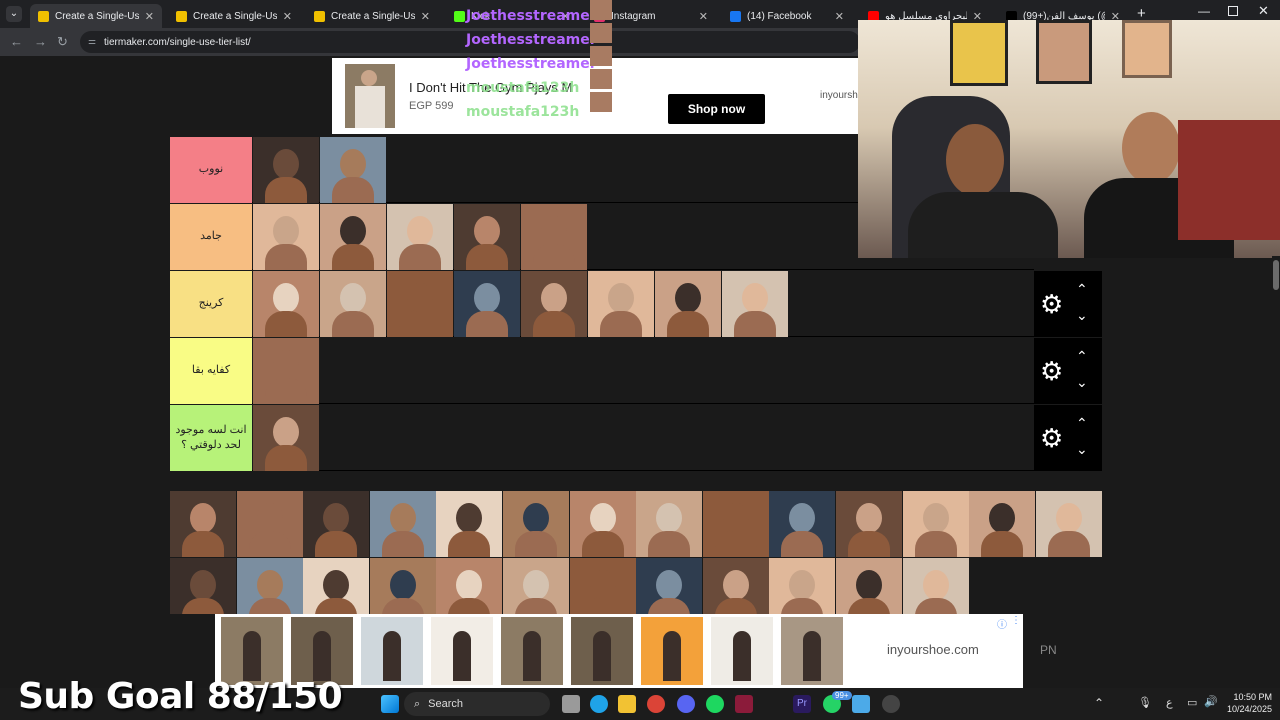 This screenshot has width=1280, height=720. What do you see at coordinates (891, 704) in the screenshot?
I see `obs-icon` at bounding box center [891, 704].